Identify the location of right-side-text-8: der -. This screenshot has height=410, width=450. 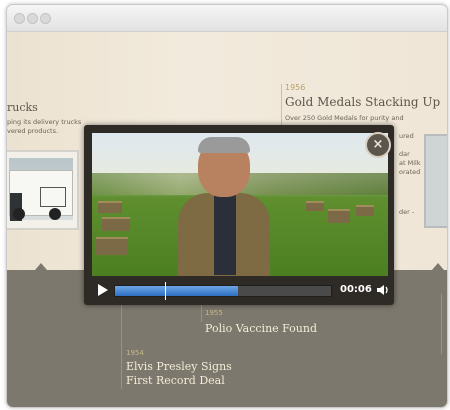
(407, 212).